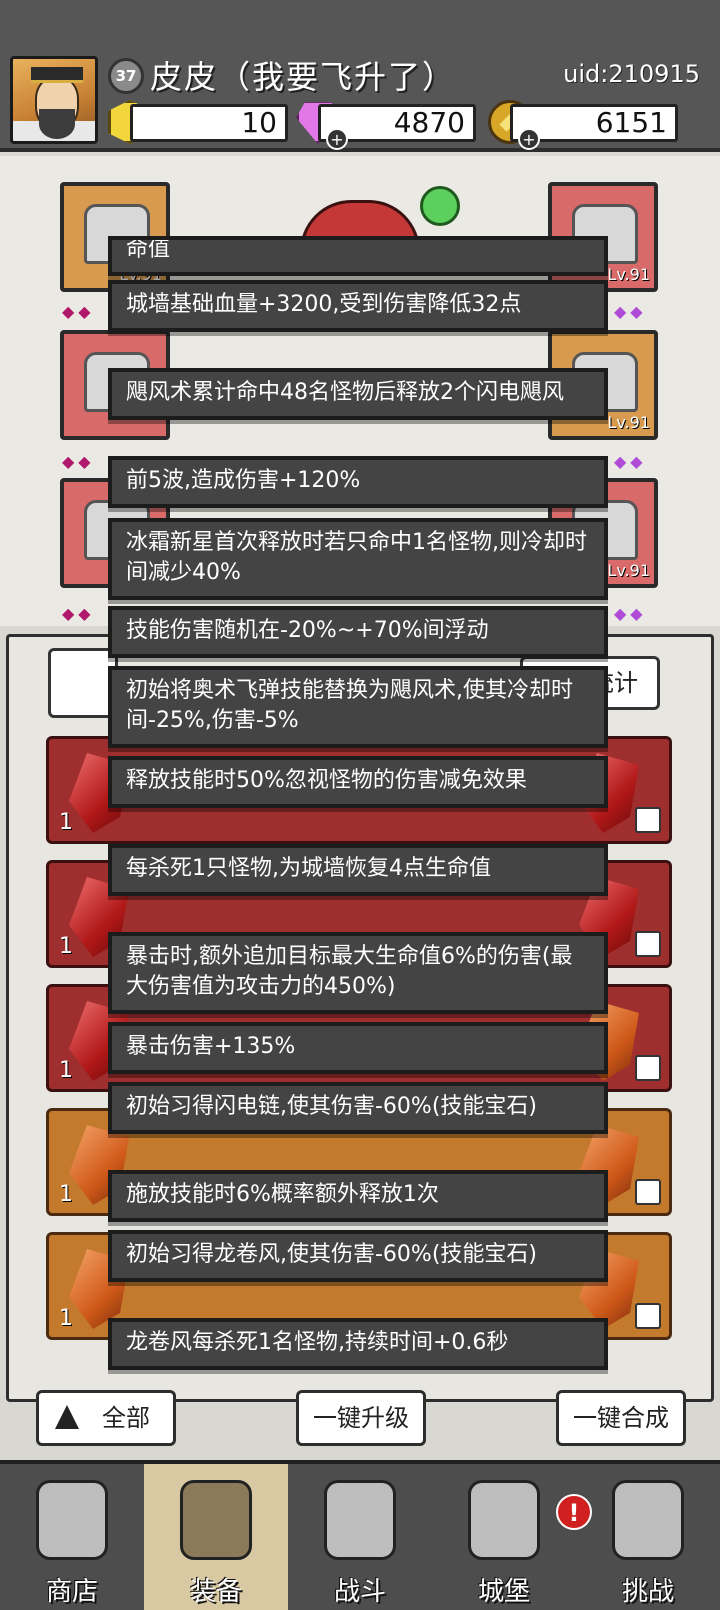 The width and height of the screenshot is (720, 1610). Describe the element at coordinates (504, 1520) in the screenshot. I see `castle-icon` at that location.